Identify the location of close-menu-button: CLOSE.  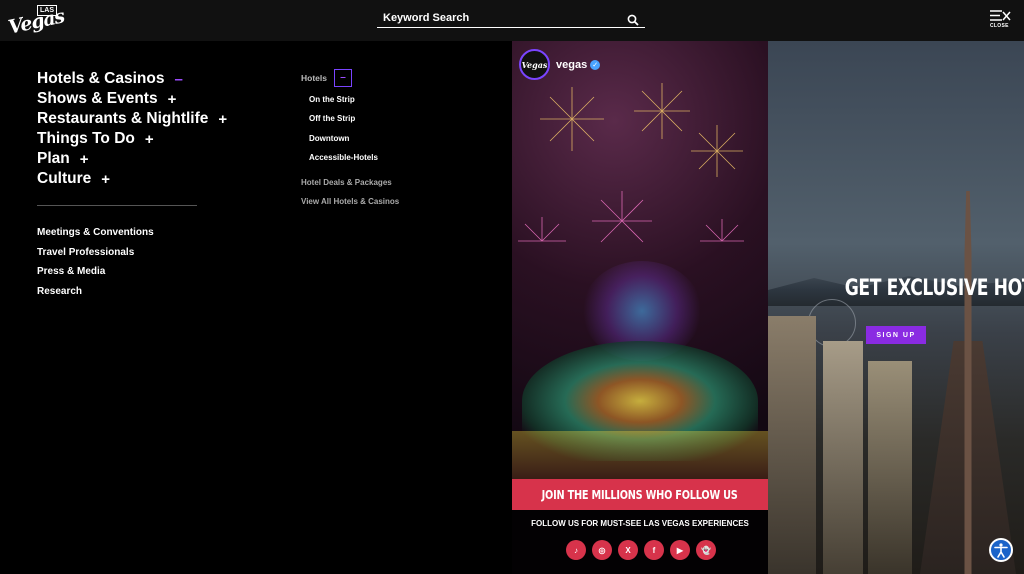
(1001, 21).